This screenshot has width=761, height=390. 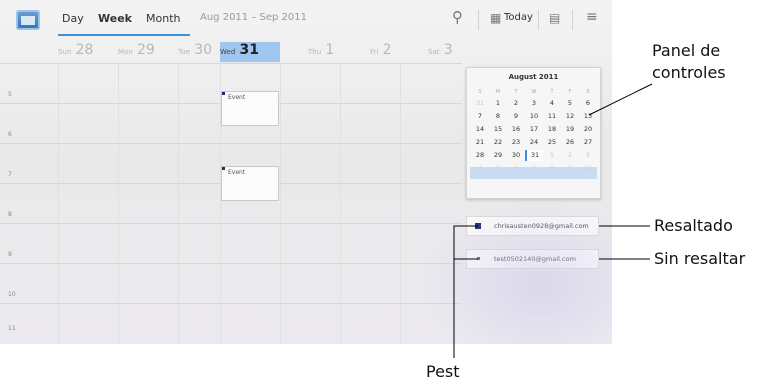 What do you see at coordinates (693, 225) in the screenshot?
I see `callout-highlighted: Resaltado` at bounding box center [693, 225].